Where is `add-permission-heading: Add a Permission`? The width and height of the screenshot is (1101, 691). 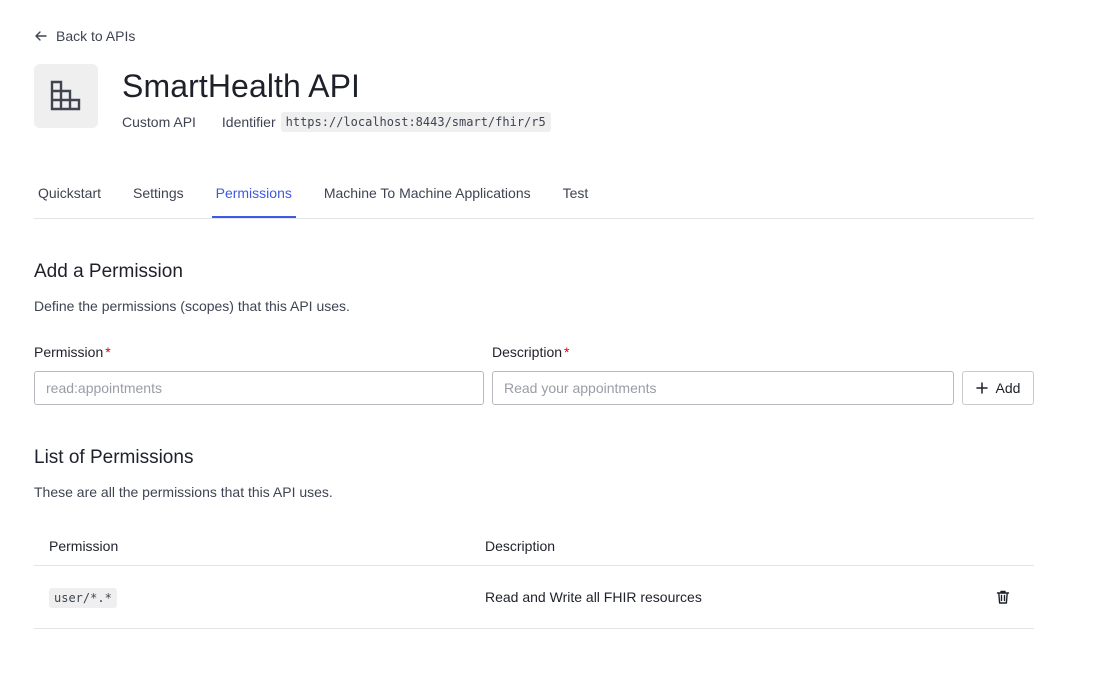
add-permission-heading: Add a Permission is located at coordinates (108, 271).